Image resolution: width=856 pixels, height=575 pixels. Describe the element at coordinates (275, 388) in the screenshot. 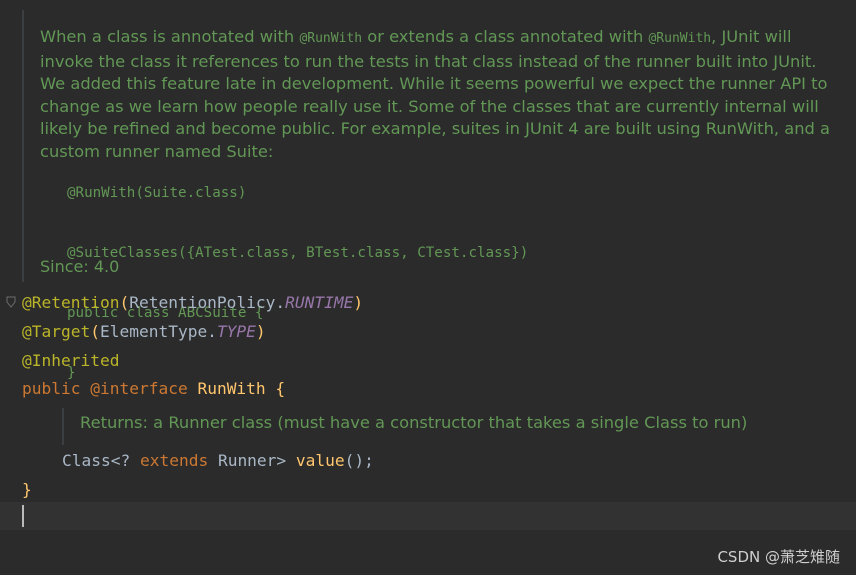

I see `open-brace: {` at that location.